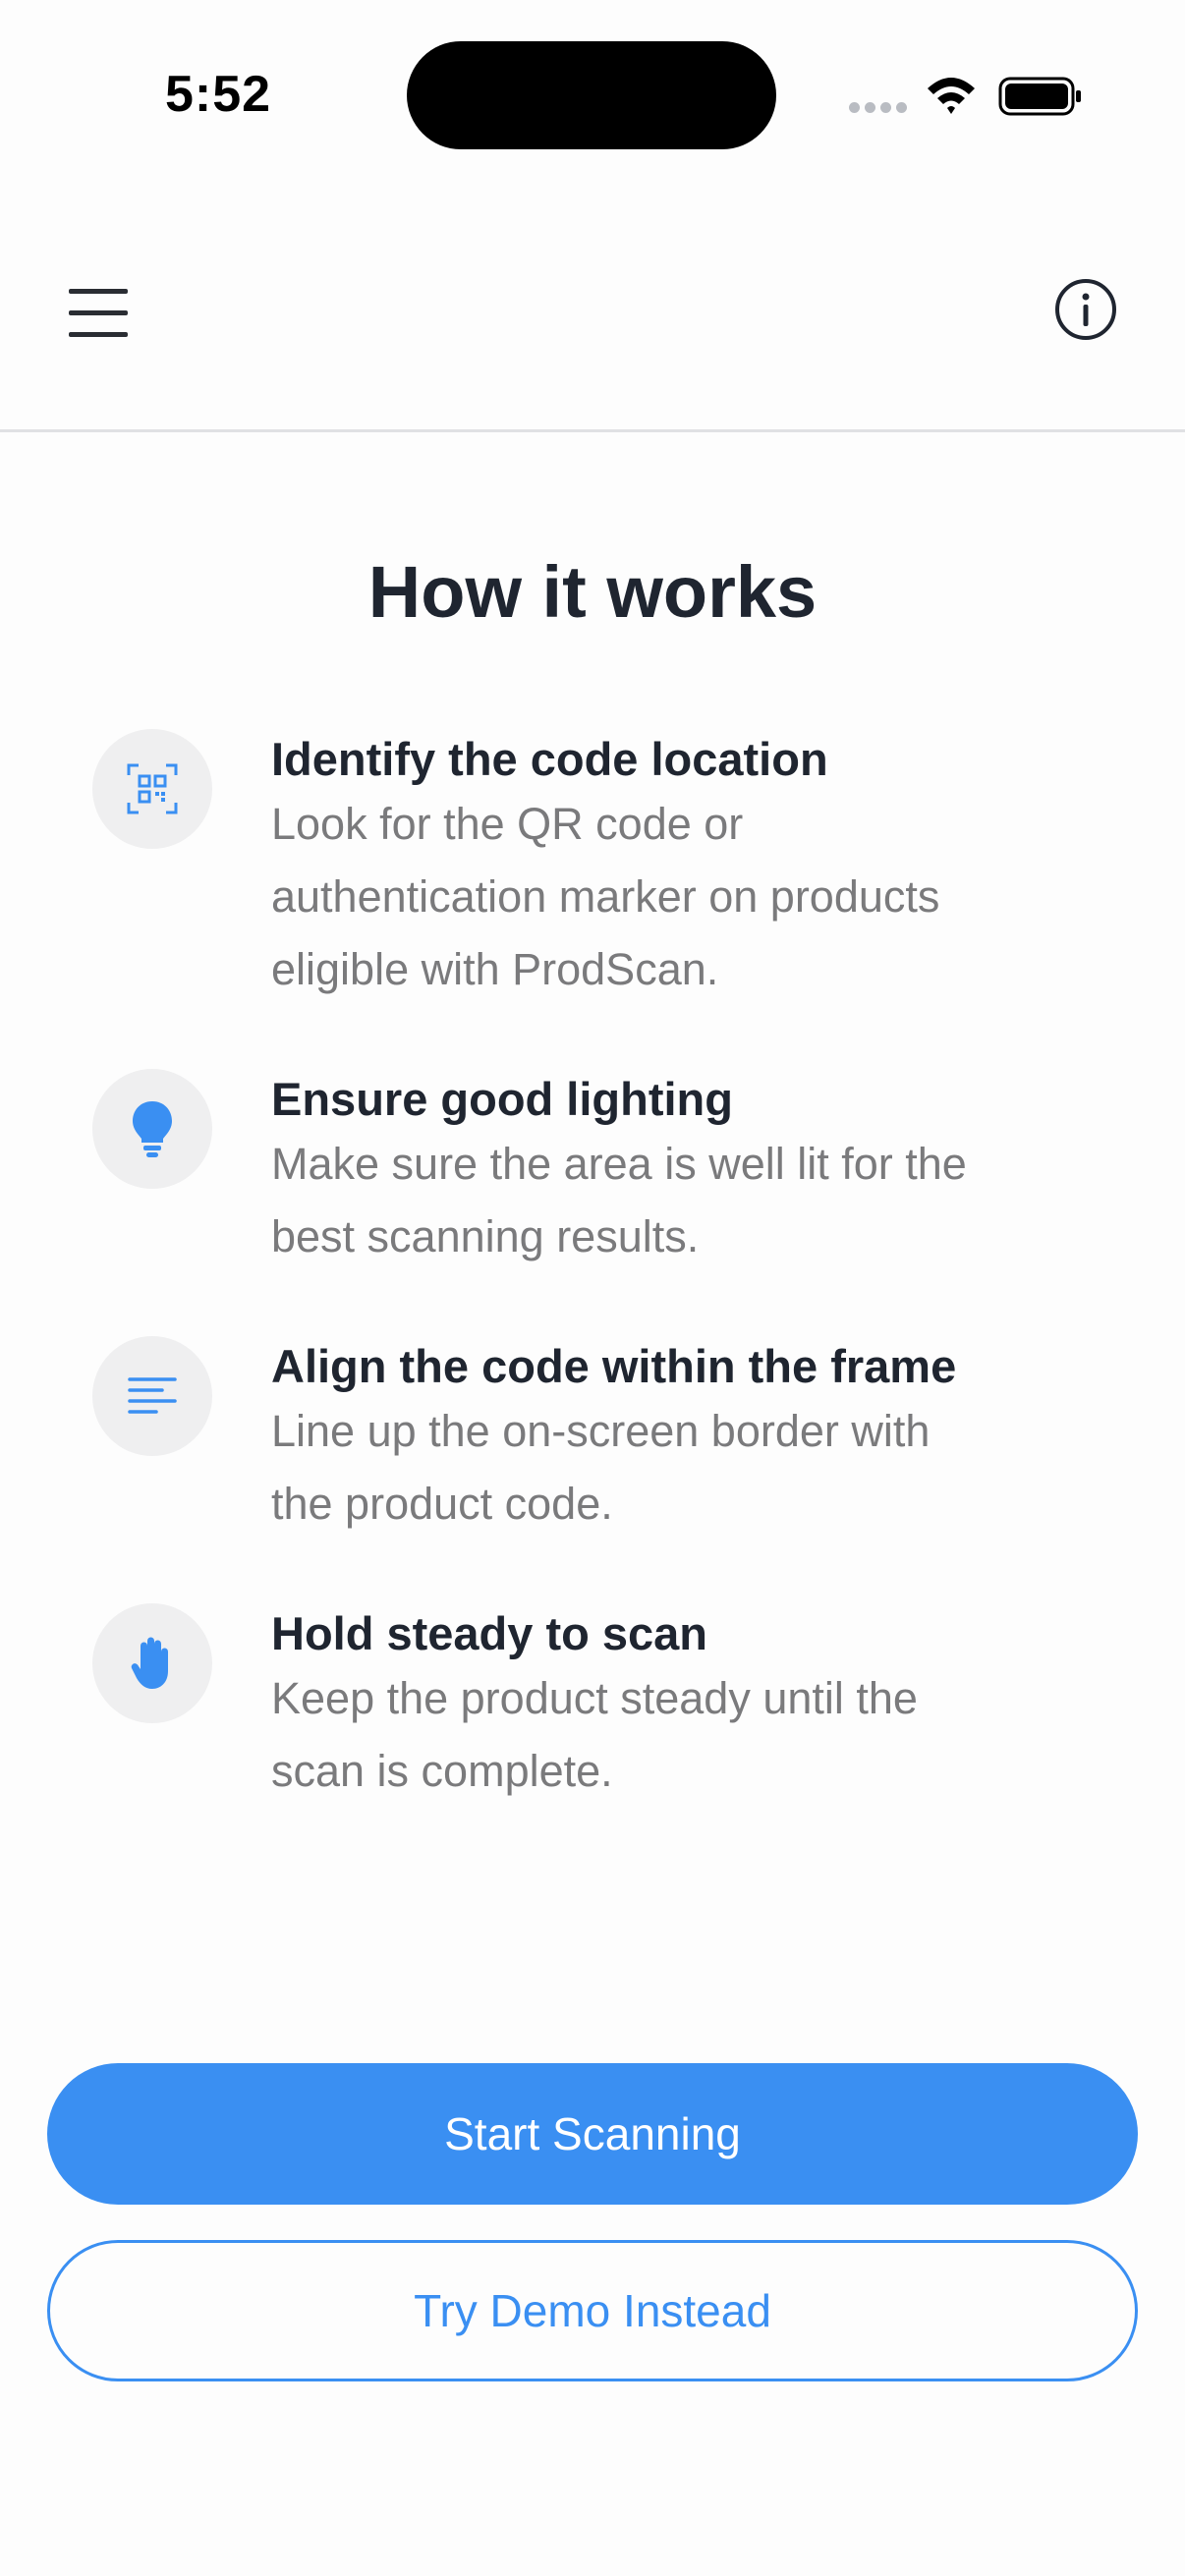  Describe the element at coordinates (550, 759) in the screenshot. I see `step-title: Identify the code location` at that location.